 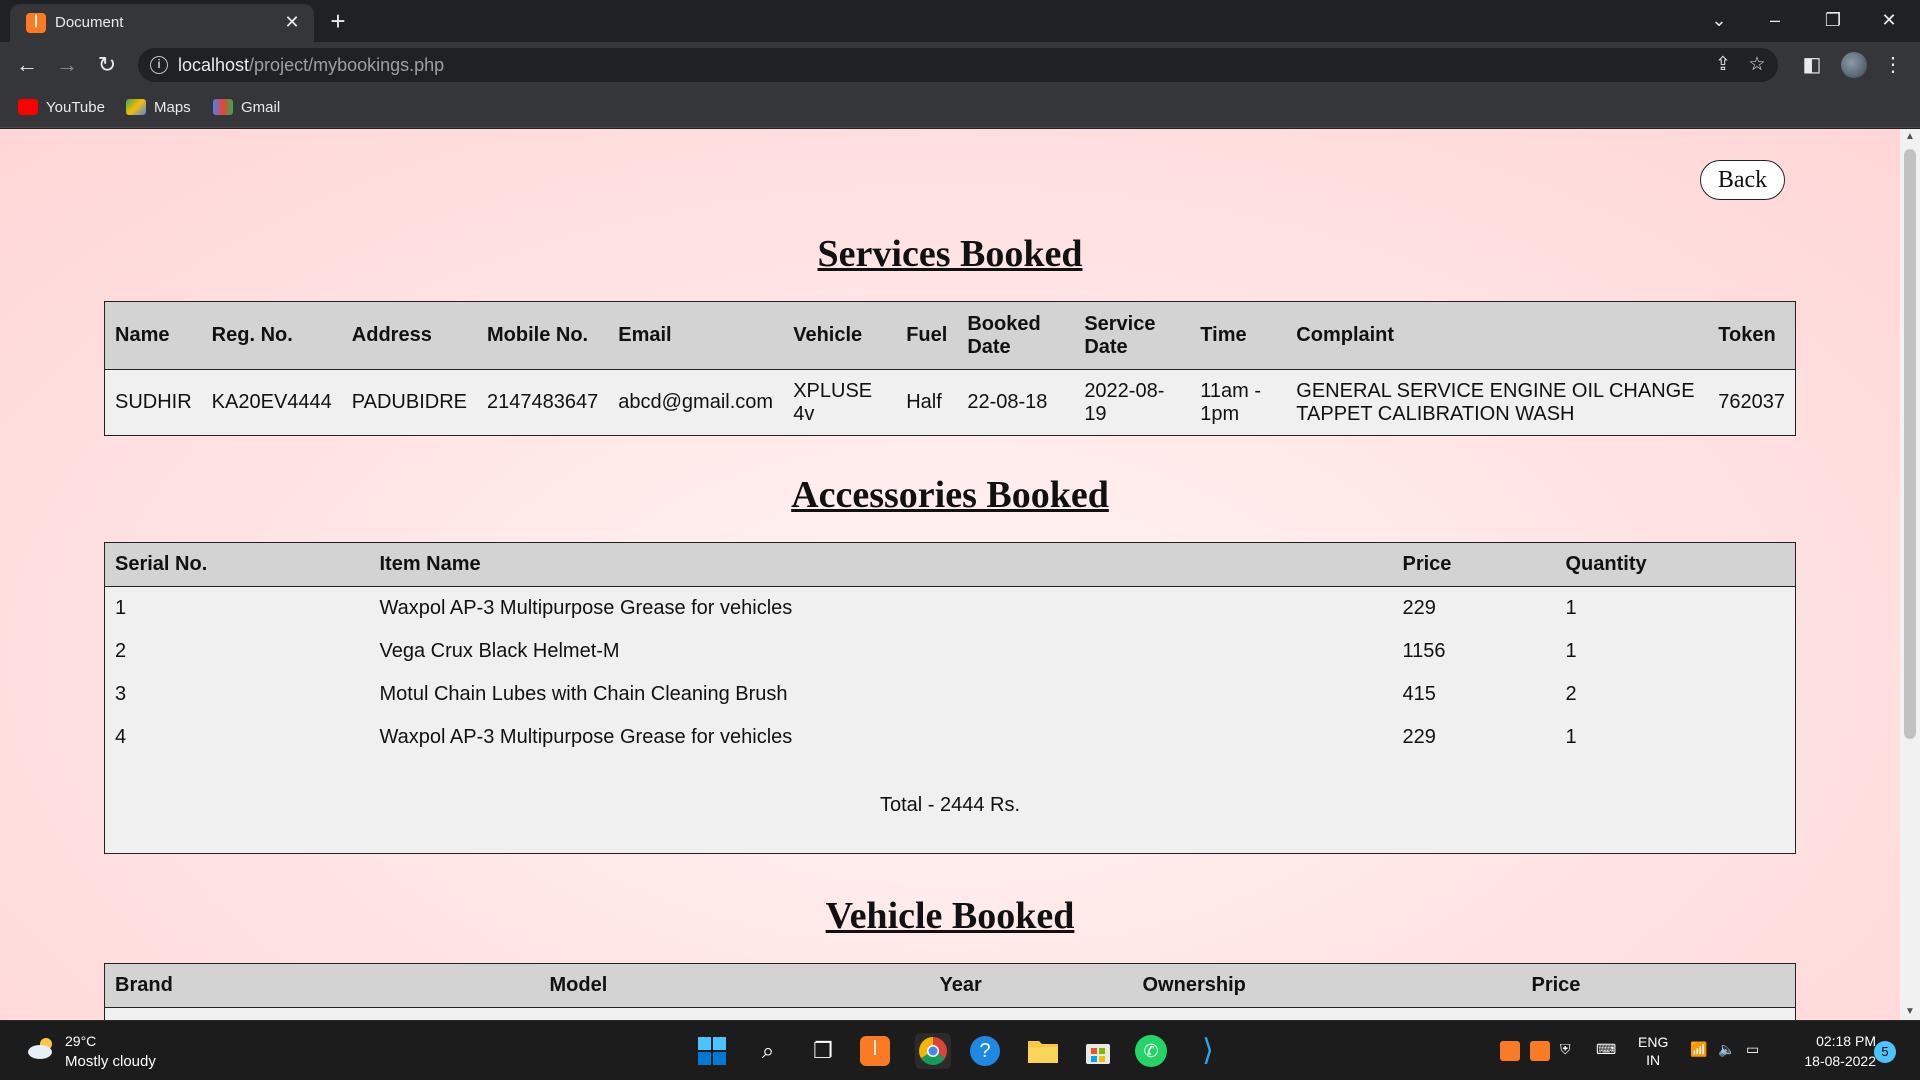 I want to click on address-bar: i localhost/project/mybookings.php ⇪ ☆, so click(x=958, y=65).